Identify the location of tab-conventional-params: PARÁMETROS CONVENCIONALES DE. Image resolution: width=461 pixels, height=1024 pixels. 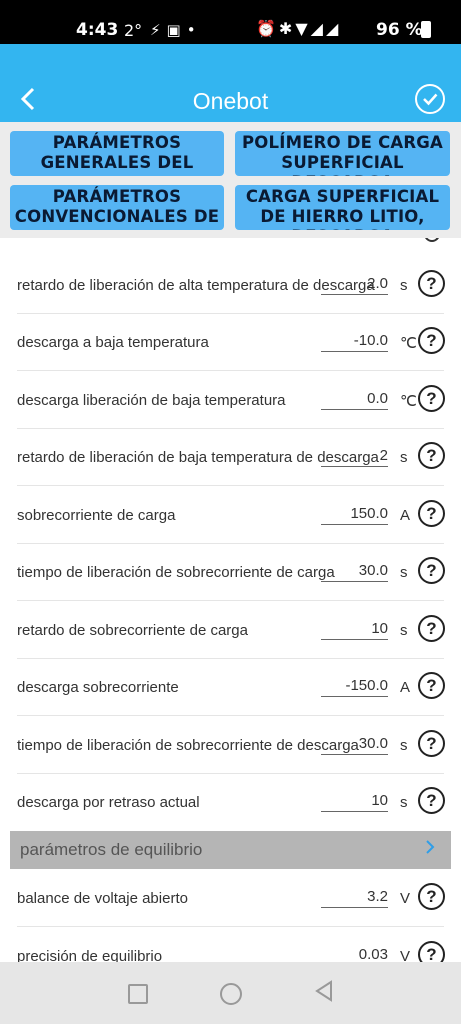
(117, 207).